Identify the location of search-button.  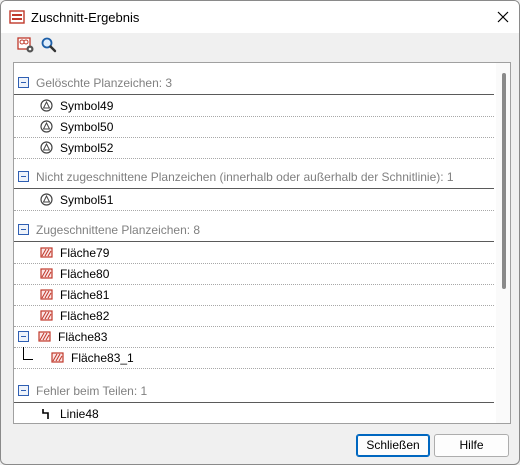
(49, 45).